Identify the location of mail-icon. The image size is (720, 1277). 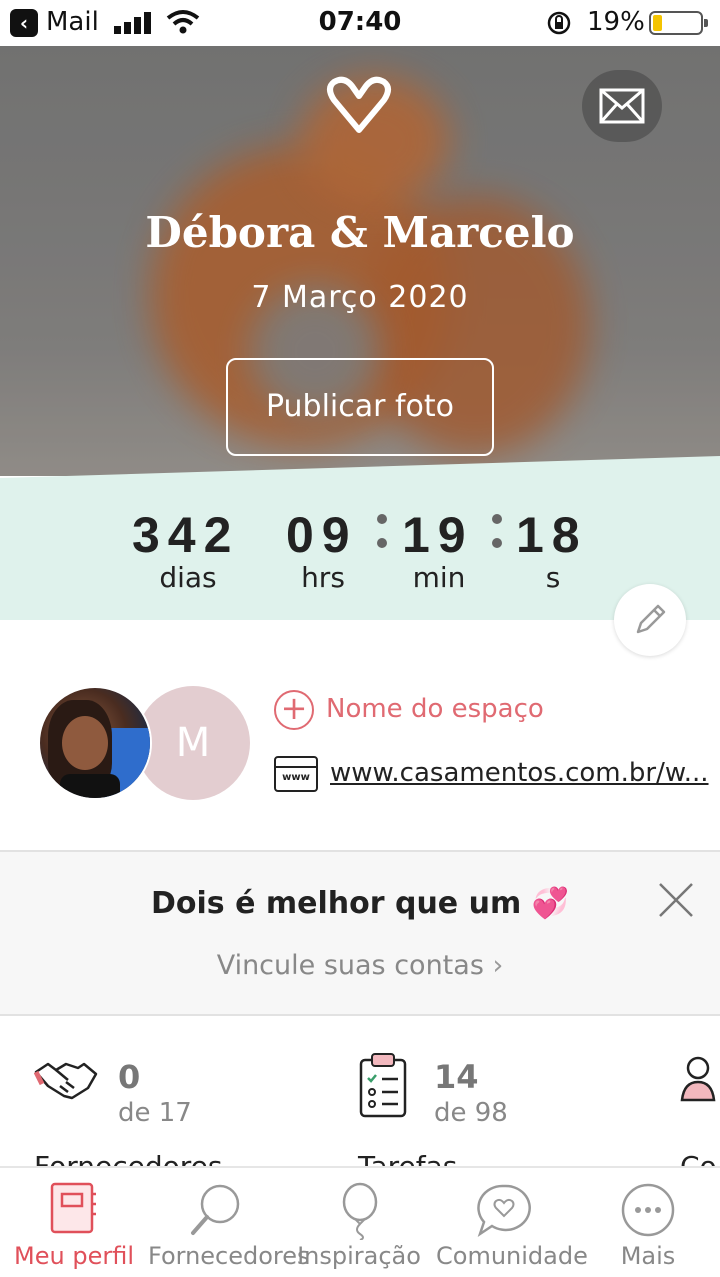
(622, 106).